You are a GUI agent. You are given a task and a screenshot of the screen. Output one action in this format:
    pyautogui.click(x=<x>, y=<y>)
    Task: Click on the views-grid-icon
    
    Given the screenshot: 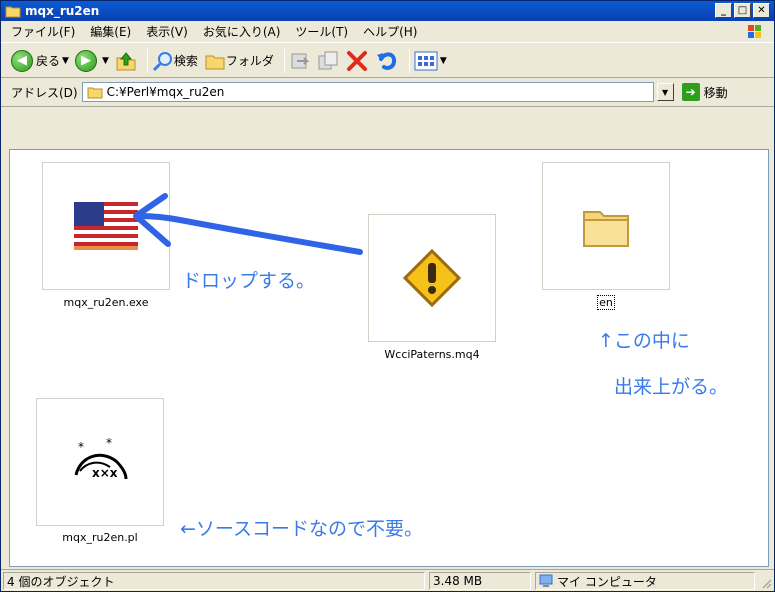 What is the action you would take?
    pyautogui.click(x=426, y=60)
    